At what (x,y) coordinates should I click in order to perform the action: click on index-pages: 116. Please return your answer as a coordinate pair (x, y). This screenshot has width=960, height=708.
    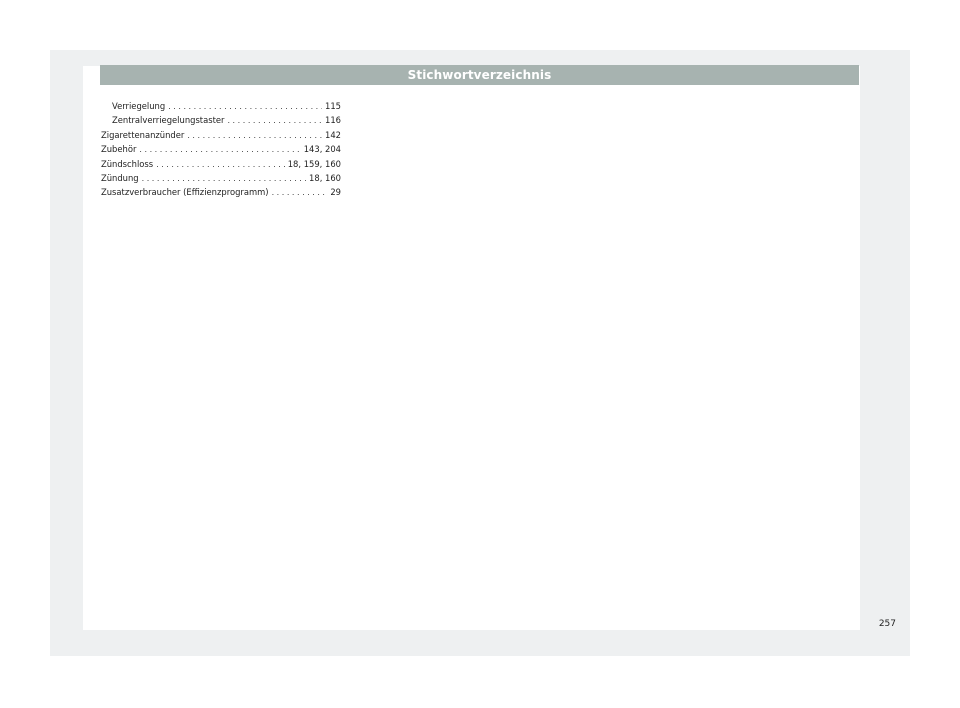
    Looking at the image, I should click on (333, 120).